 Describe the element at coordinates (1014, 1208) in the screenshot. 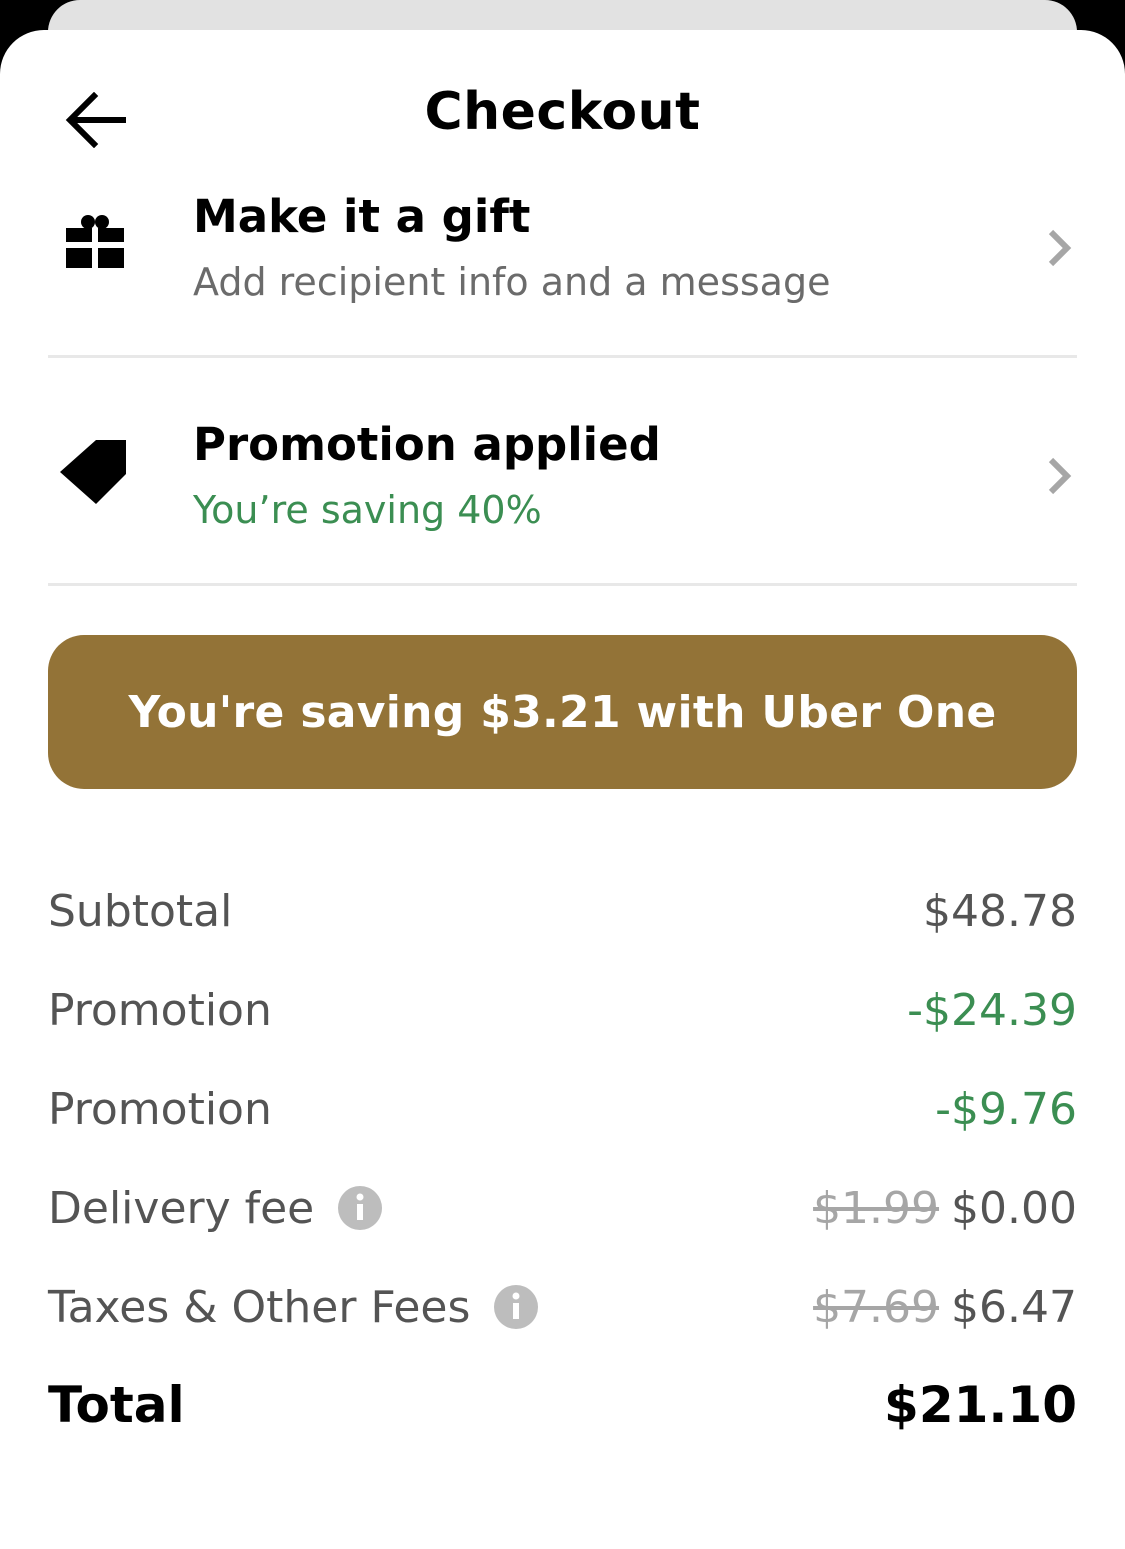

I see `delivery-fee-value: $0.00` at that location.